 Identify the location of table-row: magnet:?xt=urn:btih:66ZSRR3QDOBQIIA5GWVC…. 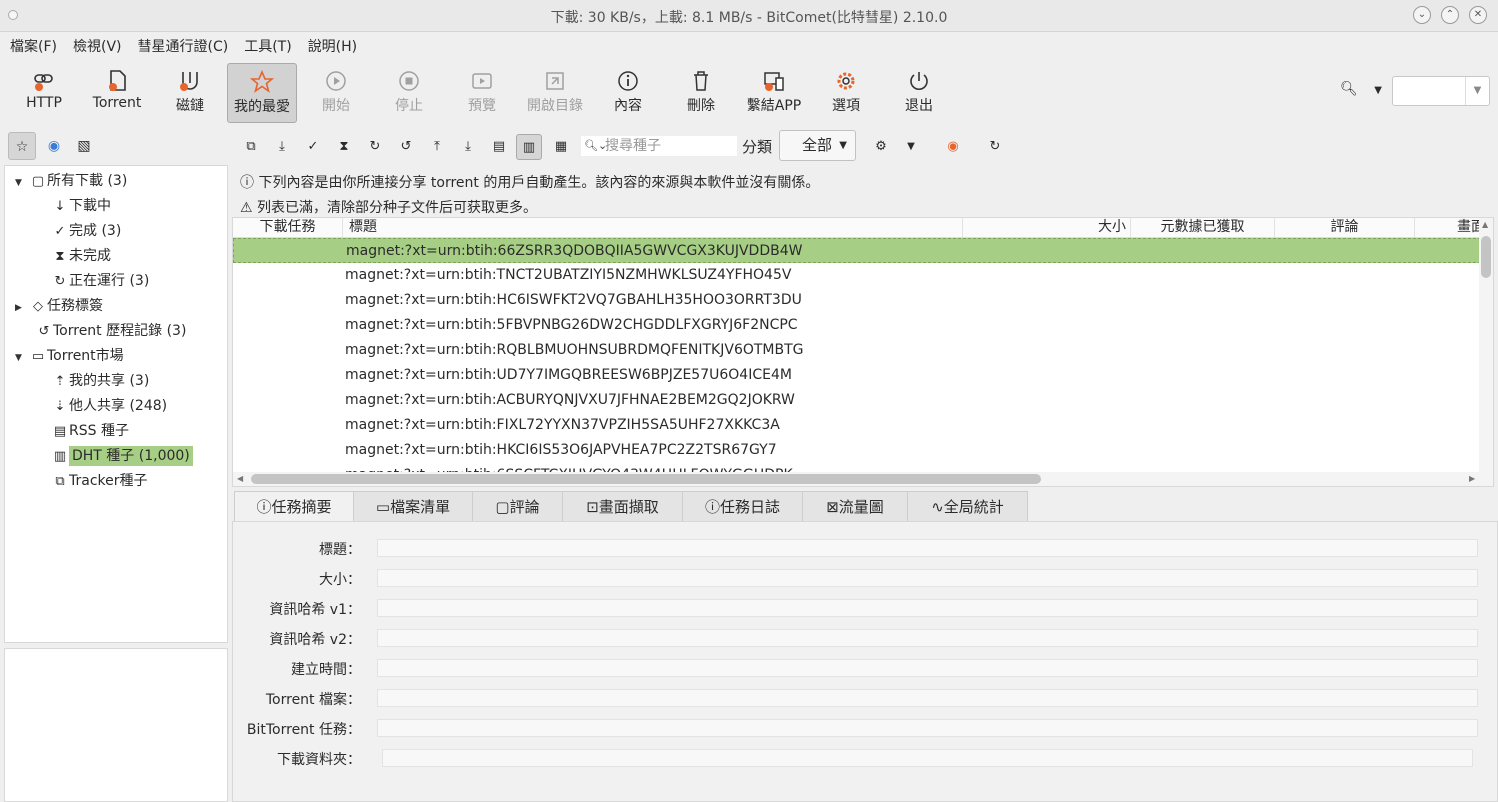
(857, 250).